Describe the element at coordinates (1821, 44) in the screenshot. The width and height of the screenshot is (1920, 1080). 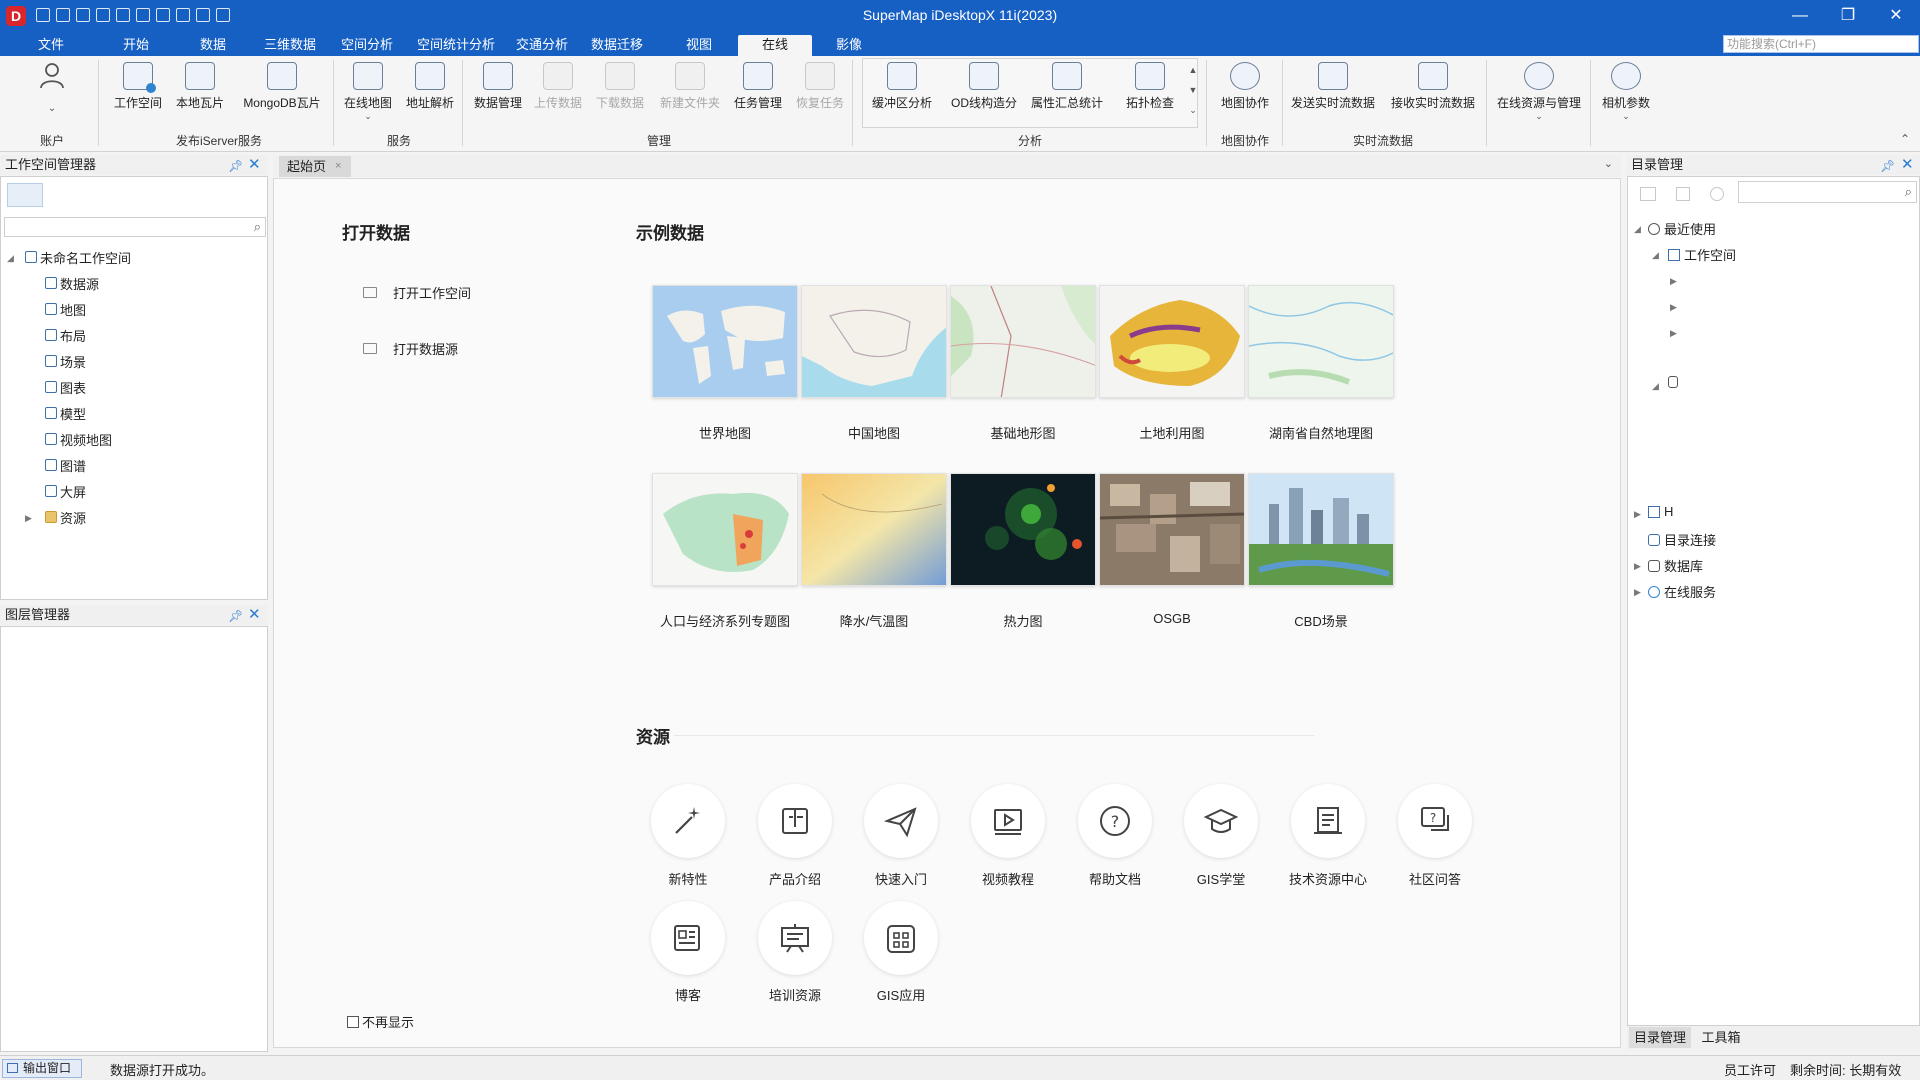
I see `function-search-input: 功能搜索(Ctrl+F)` at that location.